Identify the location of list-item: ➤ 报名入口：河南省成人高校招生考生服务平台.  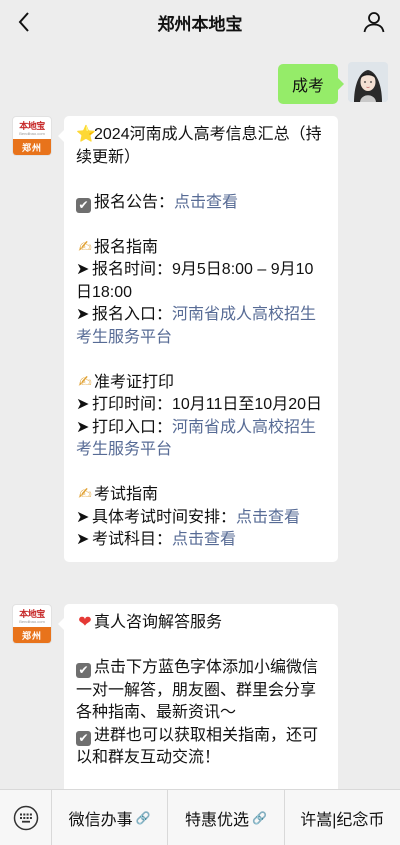
(196, 326).